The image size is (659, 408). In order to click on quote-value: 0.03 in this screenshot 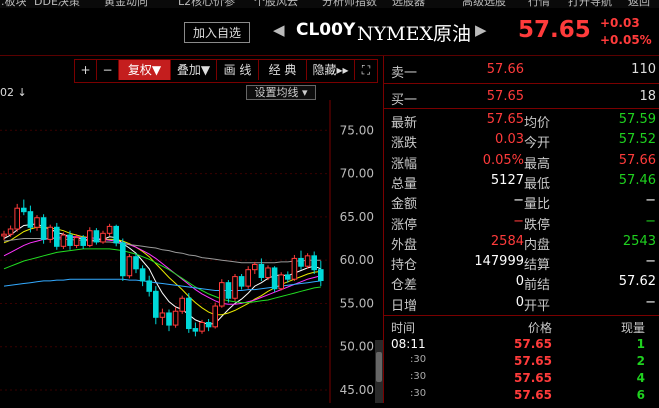, I will do `click(509, 140)`.